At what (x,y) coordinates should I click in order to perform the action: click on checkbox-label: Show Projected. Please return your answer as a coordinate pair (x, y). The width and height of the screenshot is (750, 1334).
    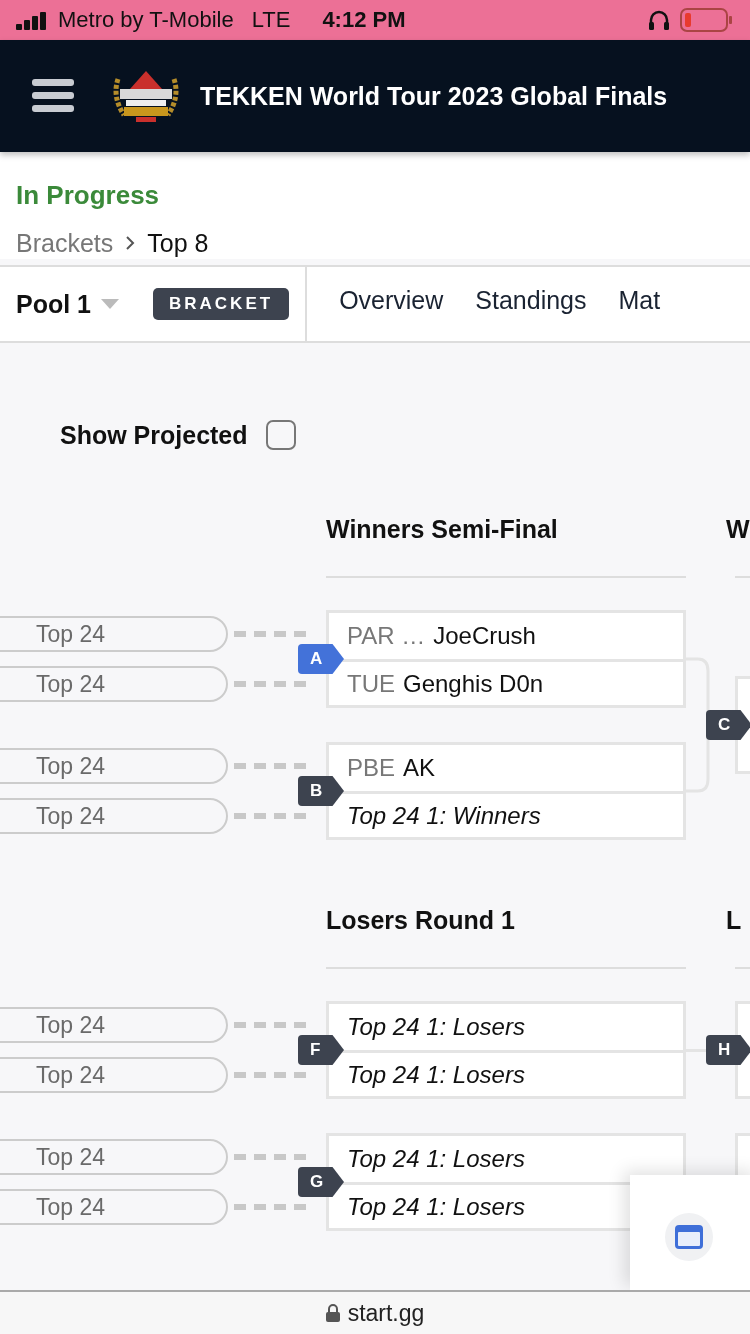
    Looking at the image, I should click on (154, 435).